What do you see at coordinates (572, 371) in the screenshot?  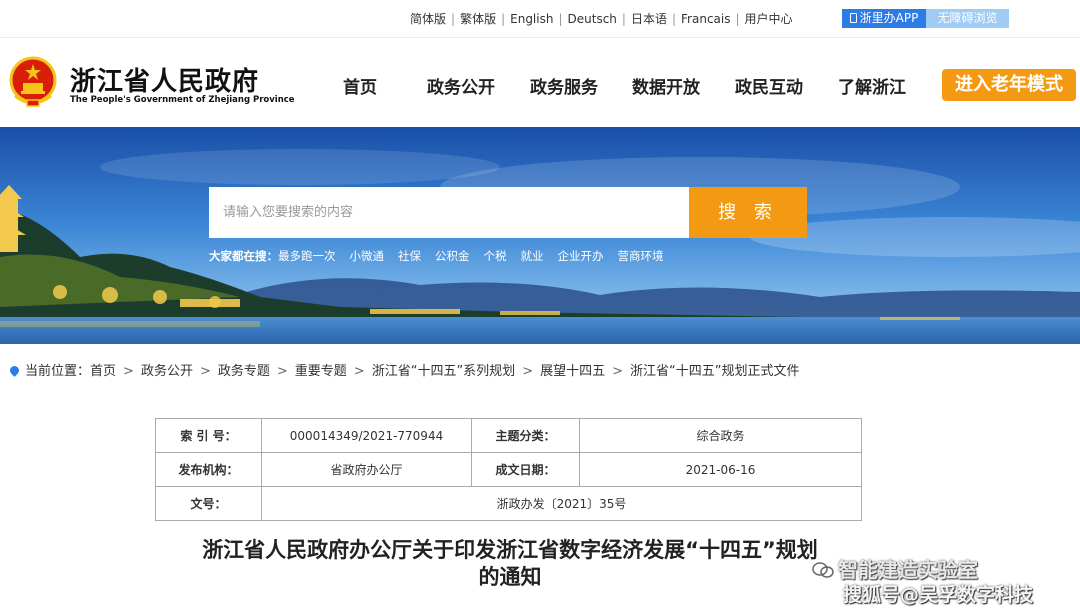 I see `breadcrumb-item: 展望十四五` at bounding box center [572, 371].